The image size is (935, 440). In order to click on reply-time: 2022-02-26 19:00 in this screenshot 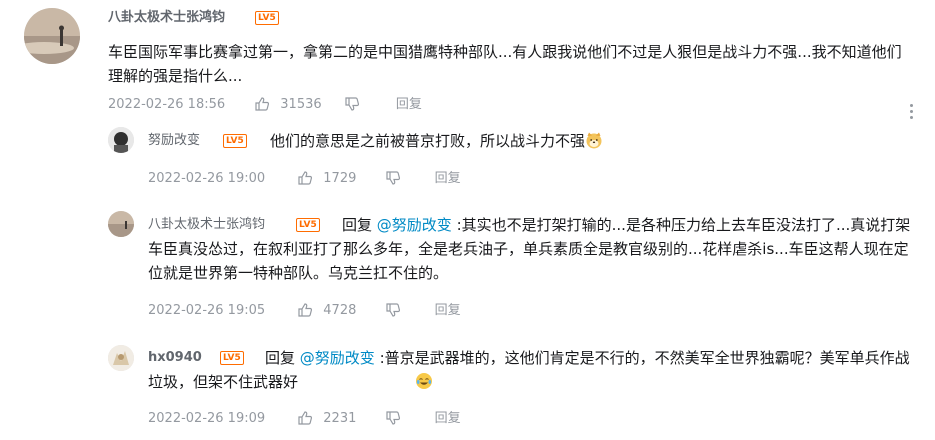, I will do `click(207, 178)`.